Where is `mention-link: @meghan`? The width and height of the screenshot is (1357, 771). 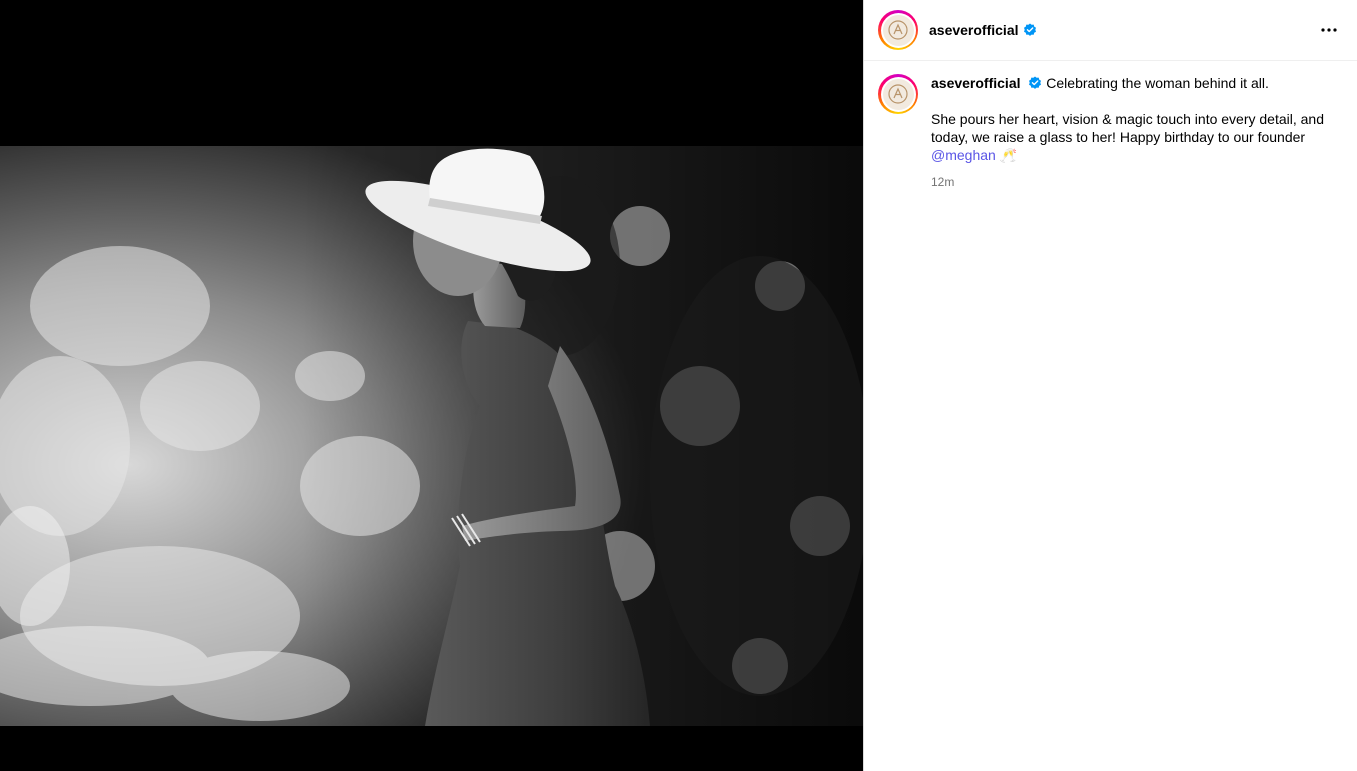
mention-link: @meghan is located at coordinates (963, 155).